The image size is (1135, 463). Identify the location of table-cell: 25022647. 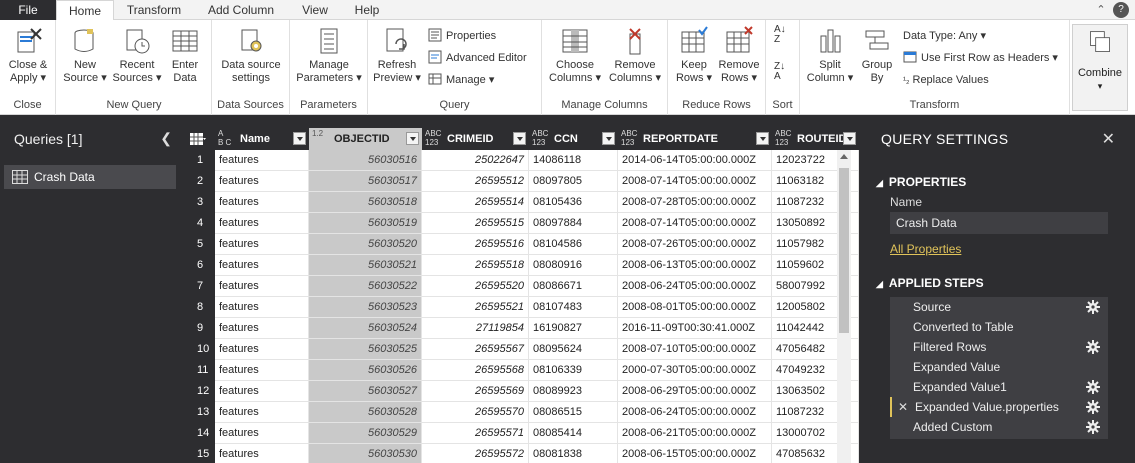
(475, 160).